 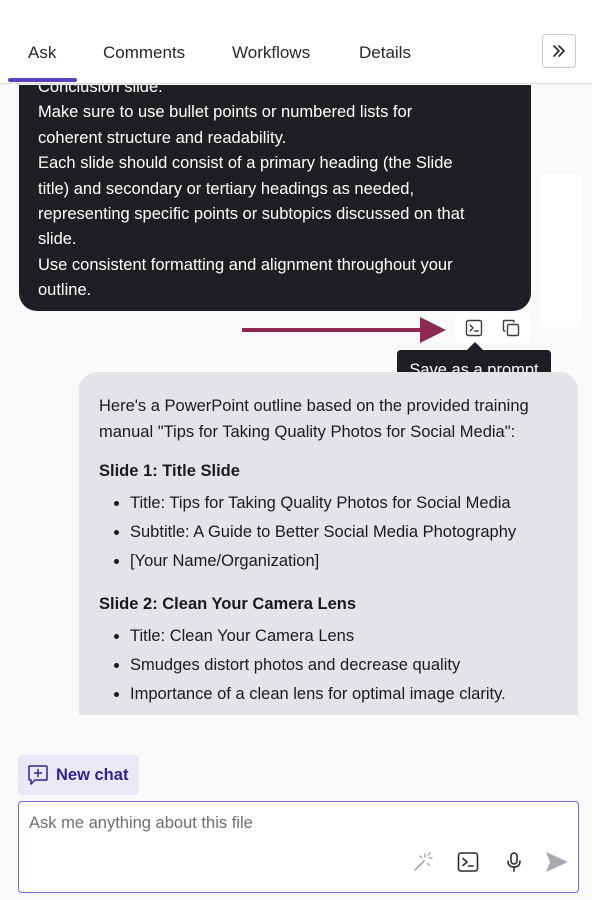 What do you see at coordinates (294, 823) in the screenshot?
I see `chat-input` at bounding box center [294, 823].